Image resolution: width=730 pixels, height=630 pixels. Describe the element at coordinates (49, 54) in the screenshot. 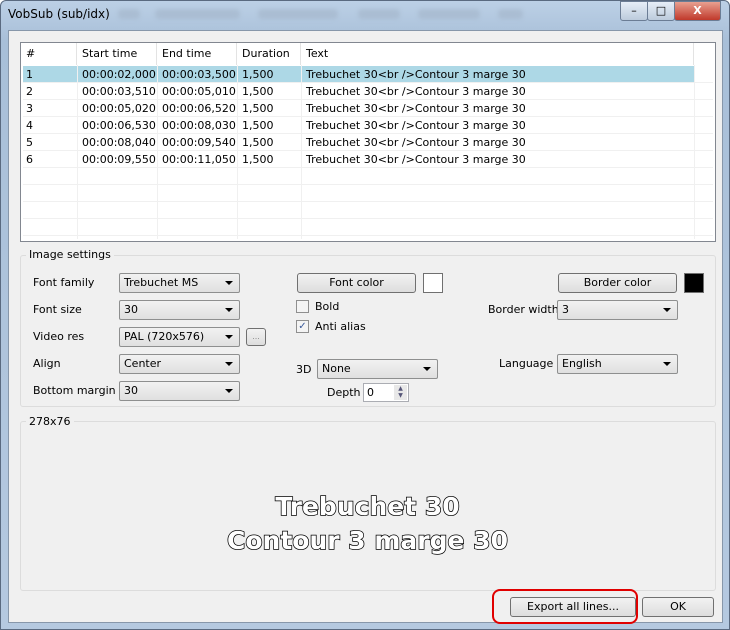

I see `column-header-number: #` at that location.